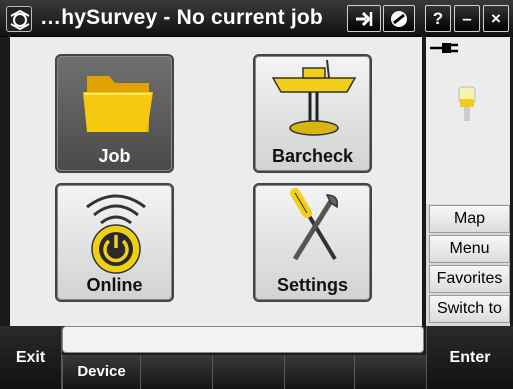 The width and height of the screenshot is (513, 389). I want to click on command-input, so click(243, 339).